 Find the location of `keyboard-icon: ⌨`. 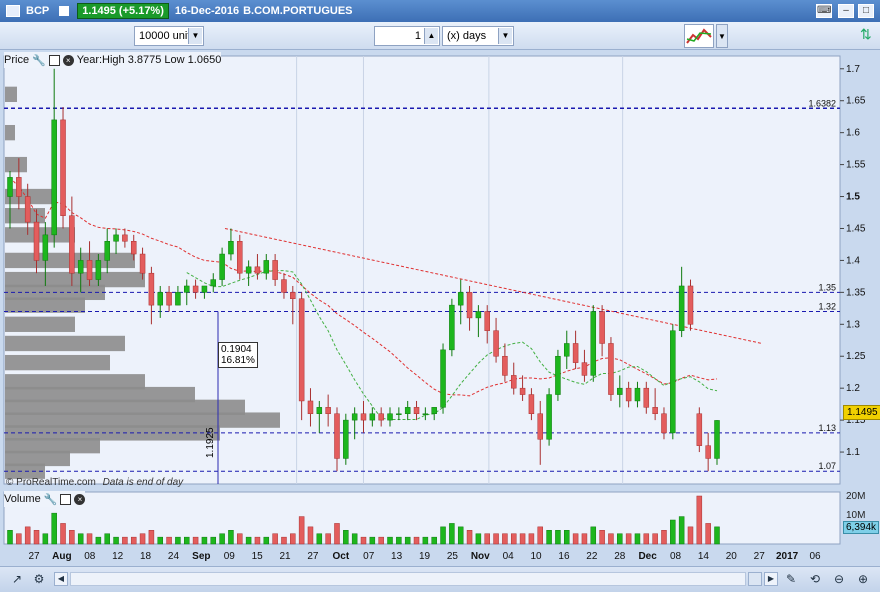

keyboard-icon: ⌨ is located at coordinates (824, 11).